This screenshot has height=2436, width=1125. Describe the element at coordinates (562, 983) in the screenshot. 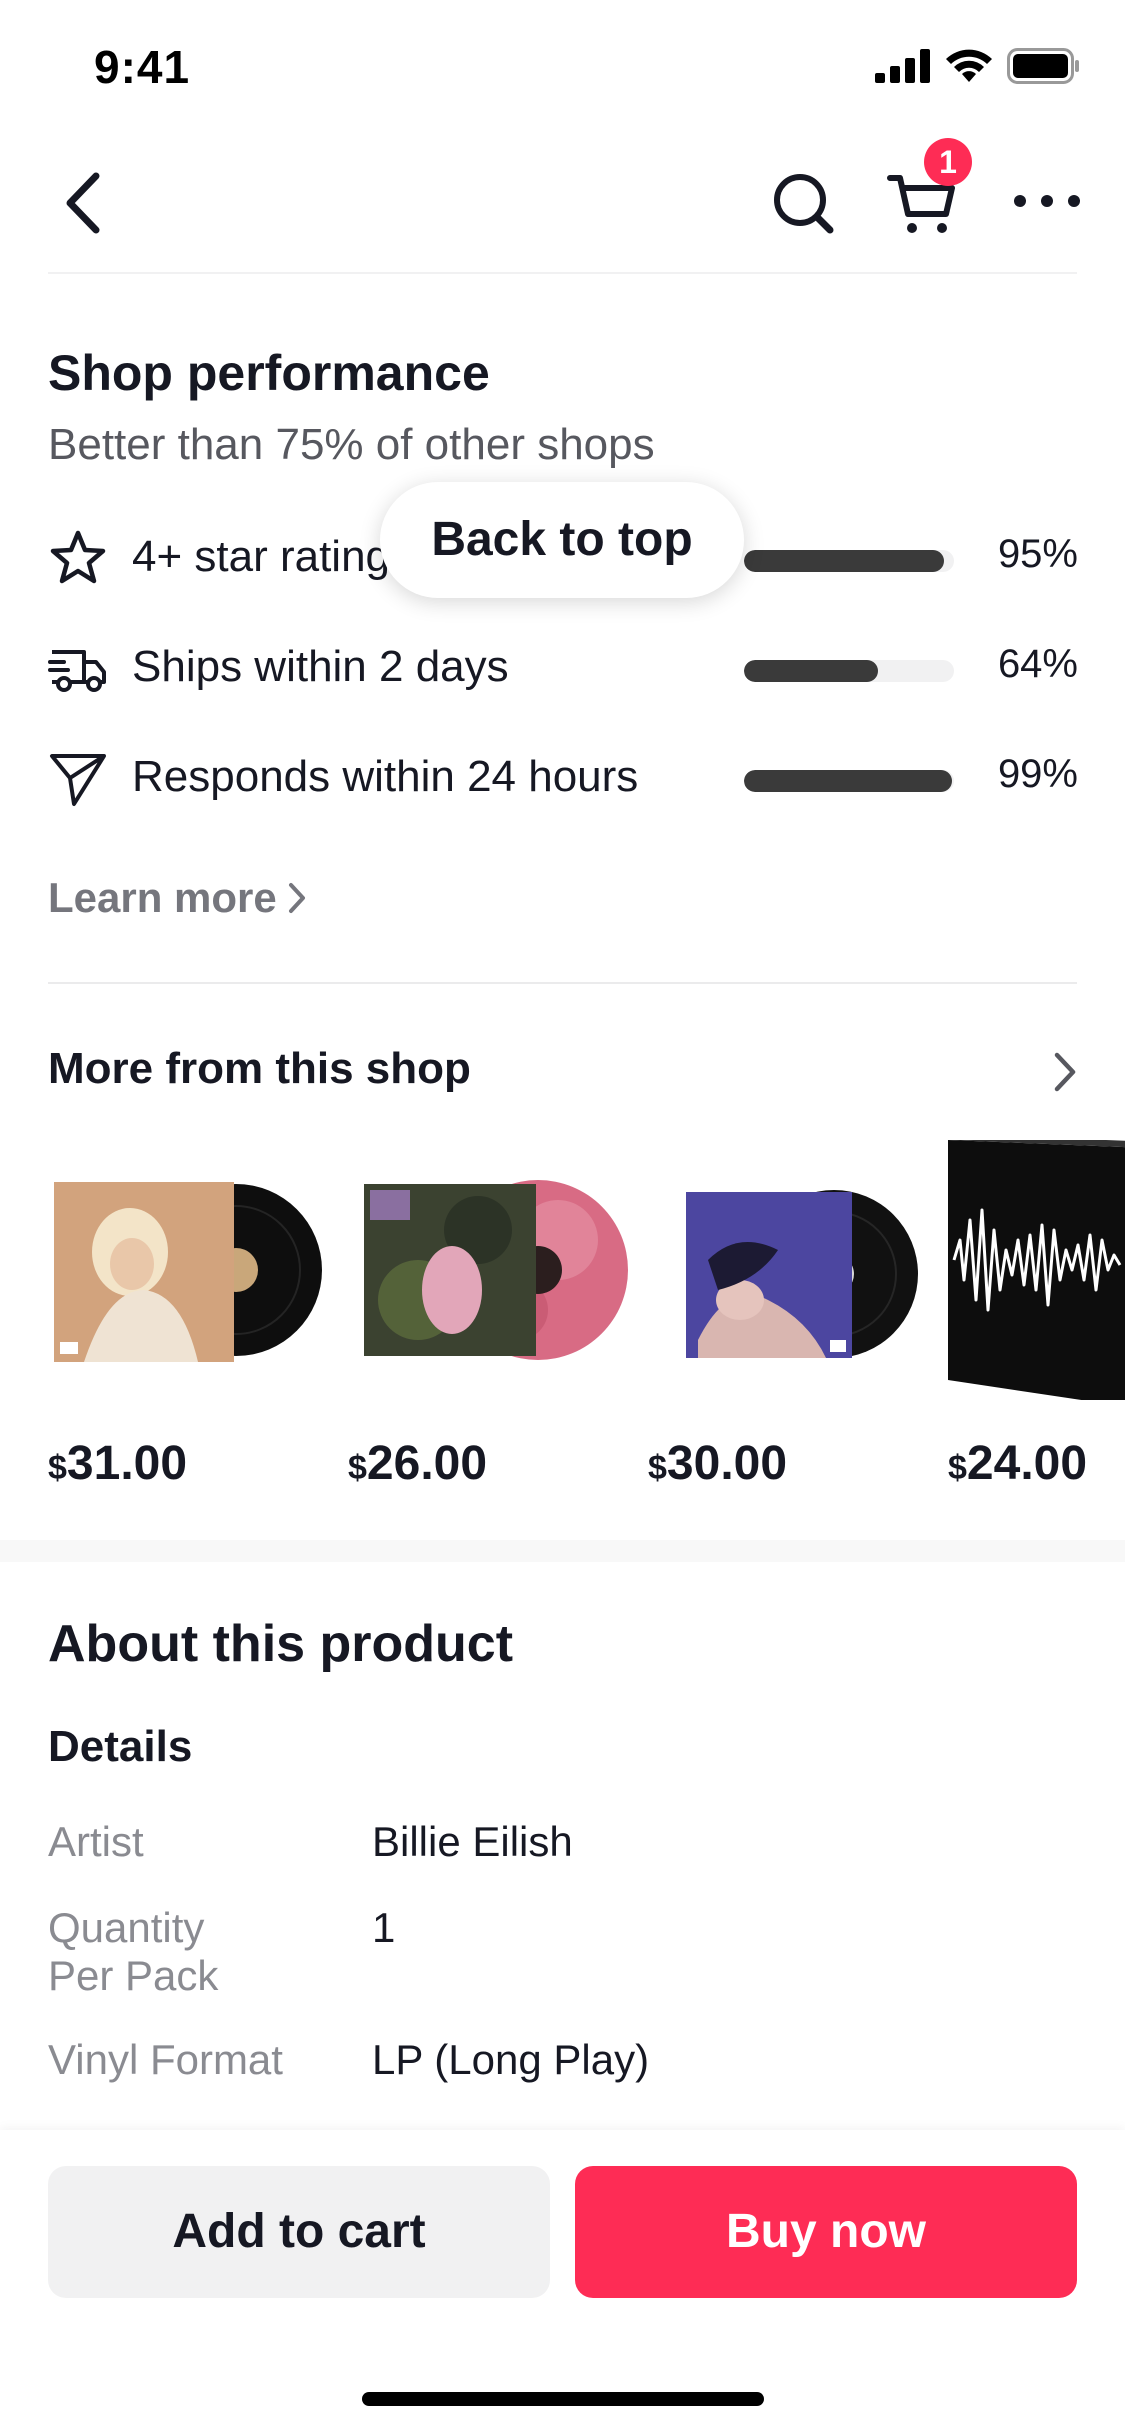

I see `section-divider` at that location.